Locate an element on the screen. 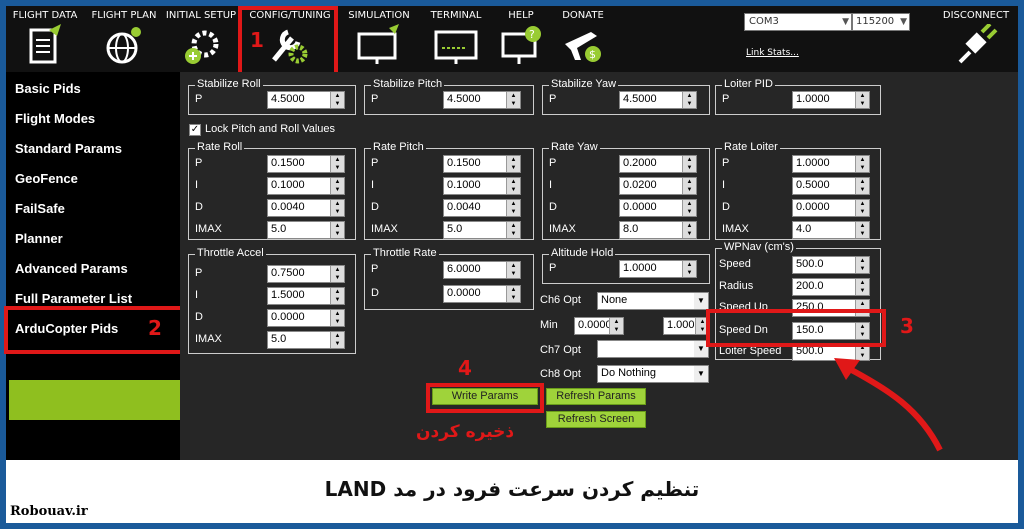 The height and width of the screenshot is (529, 1024). wpnav-speed-input: 500.0 ▲ ▼ is located at coordinates (831, 265).